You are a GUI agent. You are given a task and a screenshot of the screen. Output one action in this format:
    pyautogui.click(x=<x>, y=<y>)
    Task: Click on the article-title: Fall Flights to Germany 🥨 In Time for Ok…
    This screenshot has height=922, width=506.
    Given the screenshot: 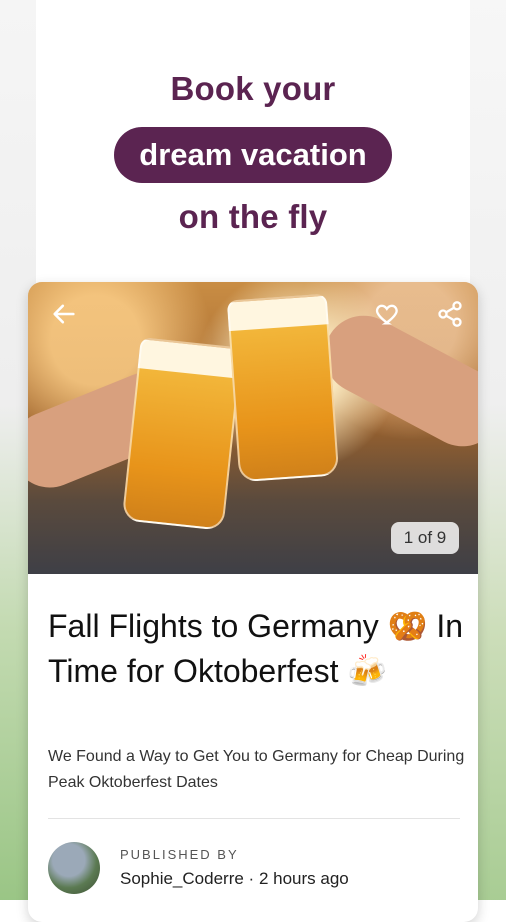 What is the action you would take?
    pyautogui.click(x=258, y=649)
    